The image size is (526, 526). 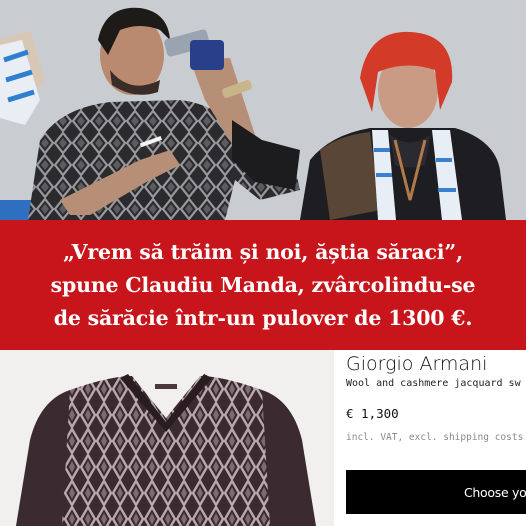 I want to click on caption-line-3: de sărăcie într-un pulover de 1300 €., so click(x=263, y=317).